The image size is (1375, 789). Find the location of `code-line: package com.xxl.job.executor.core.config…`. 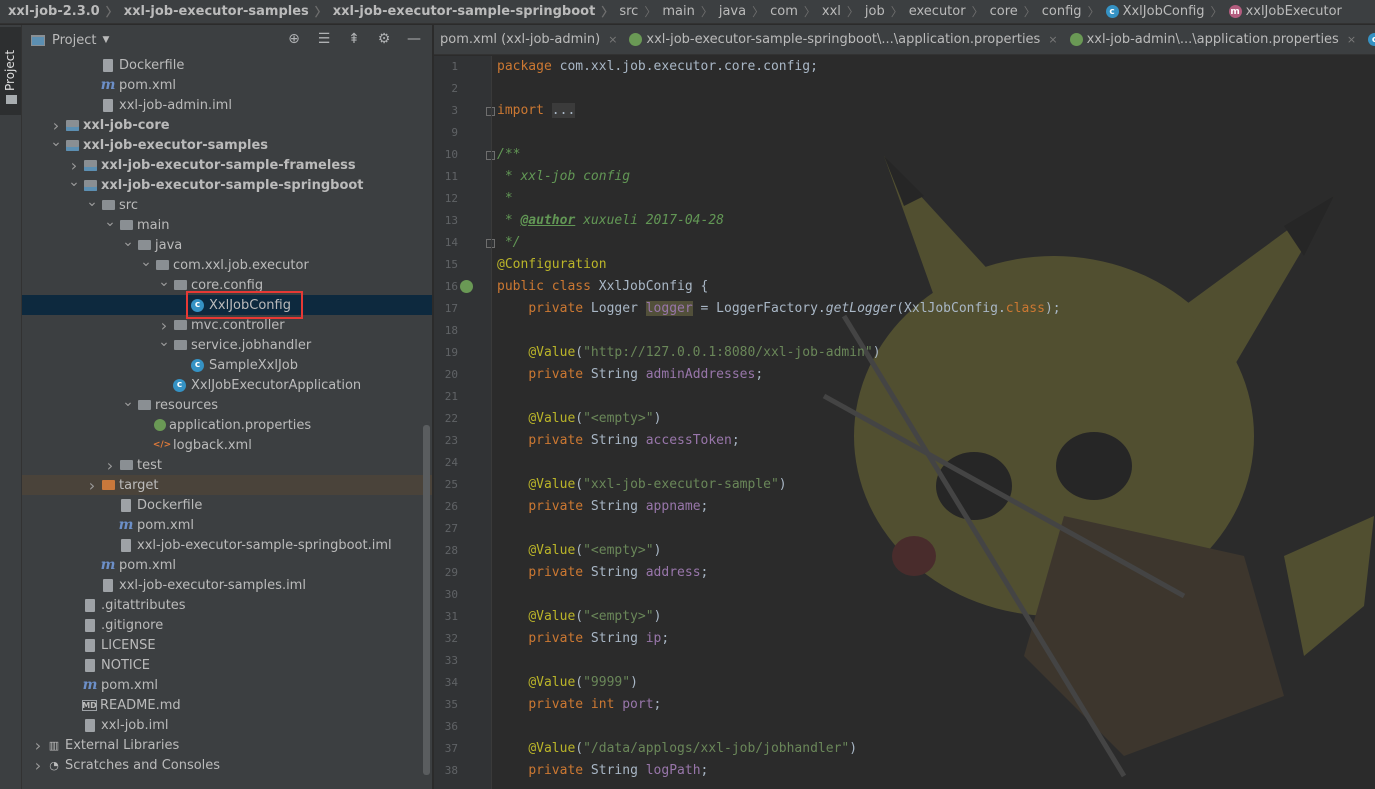

code-line: package com.xxl.job.executor.core.config… is located at coordinates (657, 66).